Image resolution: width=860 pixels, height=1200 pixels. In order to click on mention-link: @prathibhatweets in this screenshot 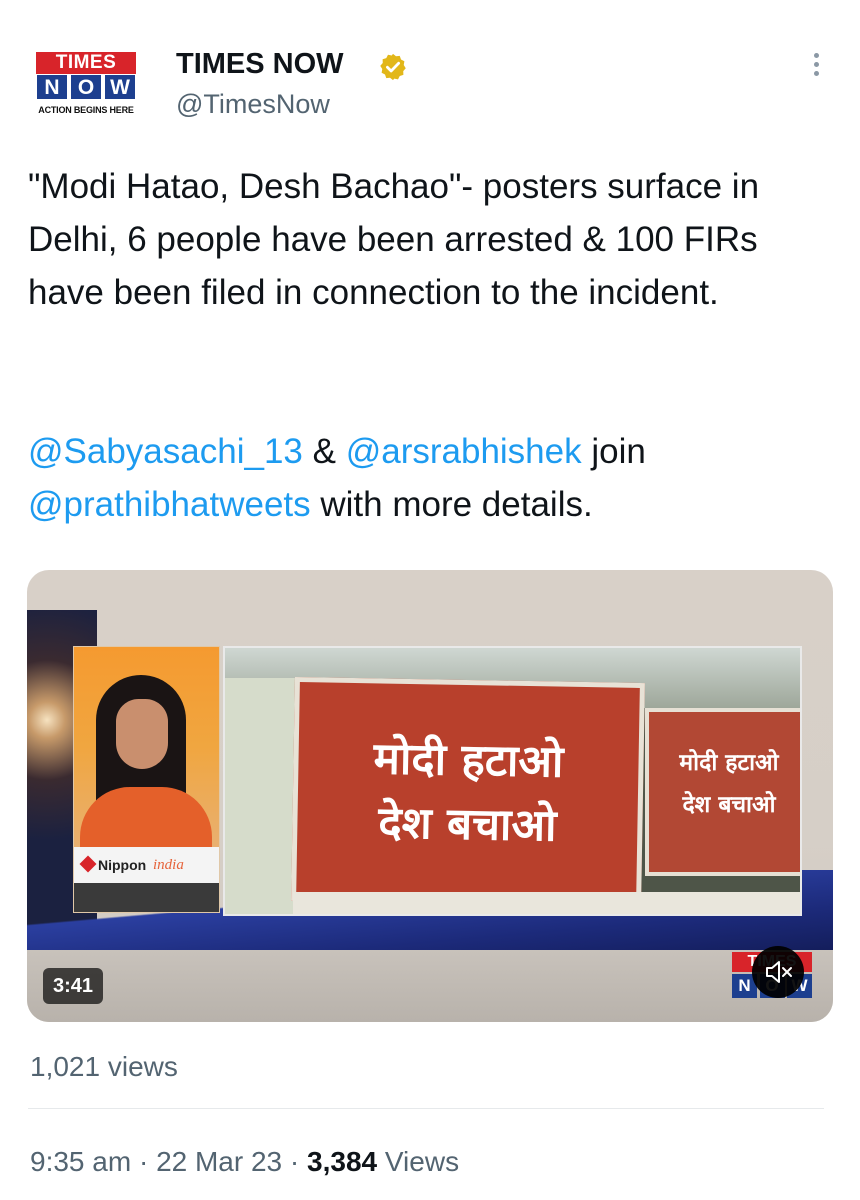, I will do `click(169, 504)`.